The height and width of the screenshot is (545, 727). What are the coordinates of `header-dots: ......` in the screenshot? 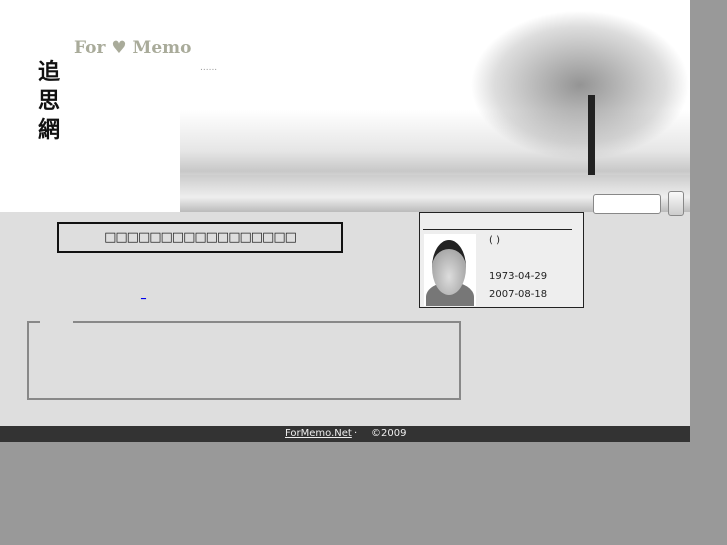 It's located at (209, 68).